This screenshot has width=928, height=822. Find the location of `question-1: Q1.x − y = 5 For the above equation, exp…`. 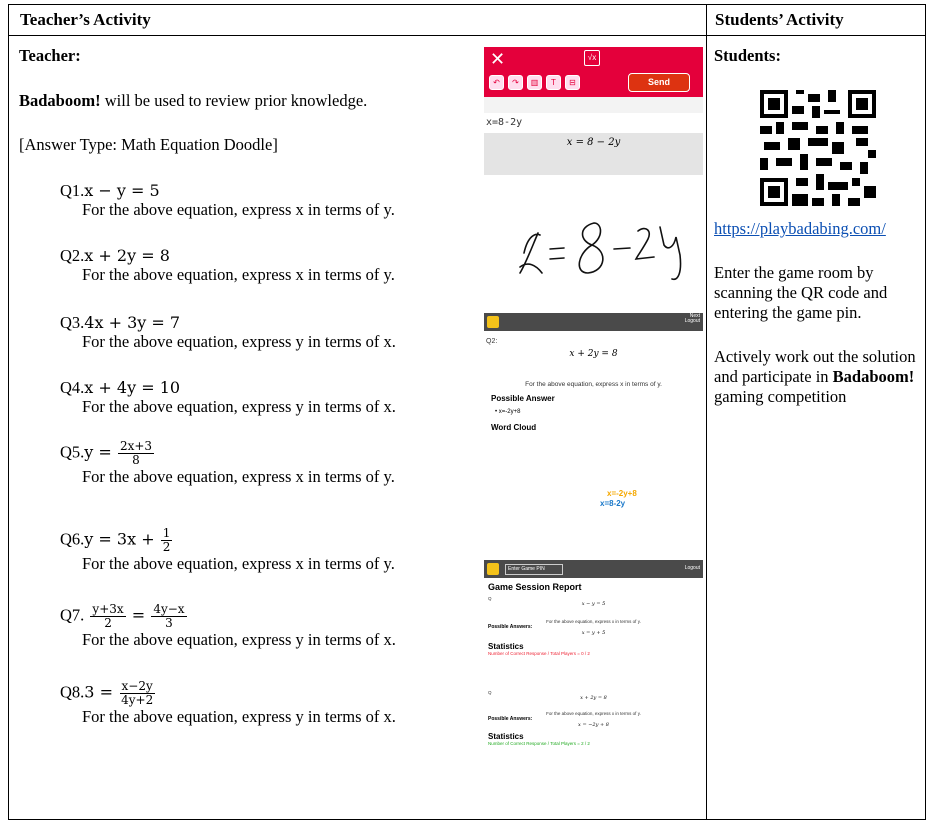

question-1: Q1.x − y = 5 For the above equation, exp… is located at coordinates (227, 200).